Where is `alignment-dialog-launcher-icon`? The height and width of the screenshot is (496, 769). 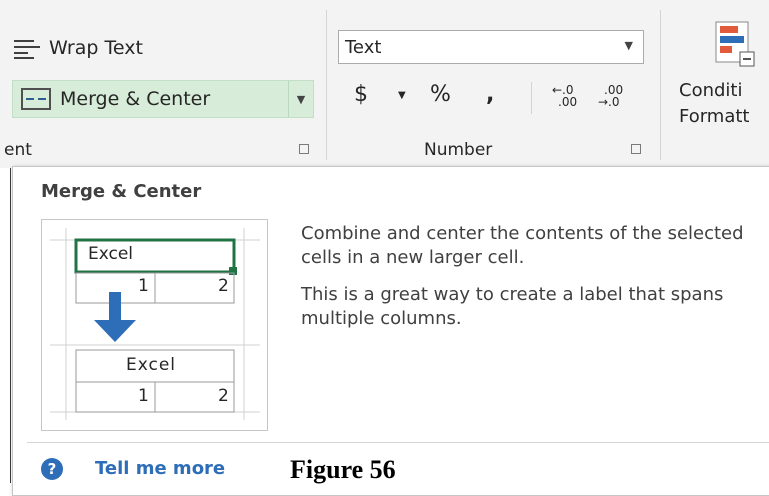
alignment-dialog-launcher-icon is located at coordinates (304, 149).